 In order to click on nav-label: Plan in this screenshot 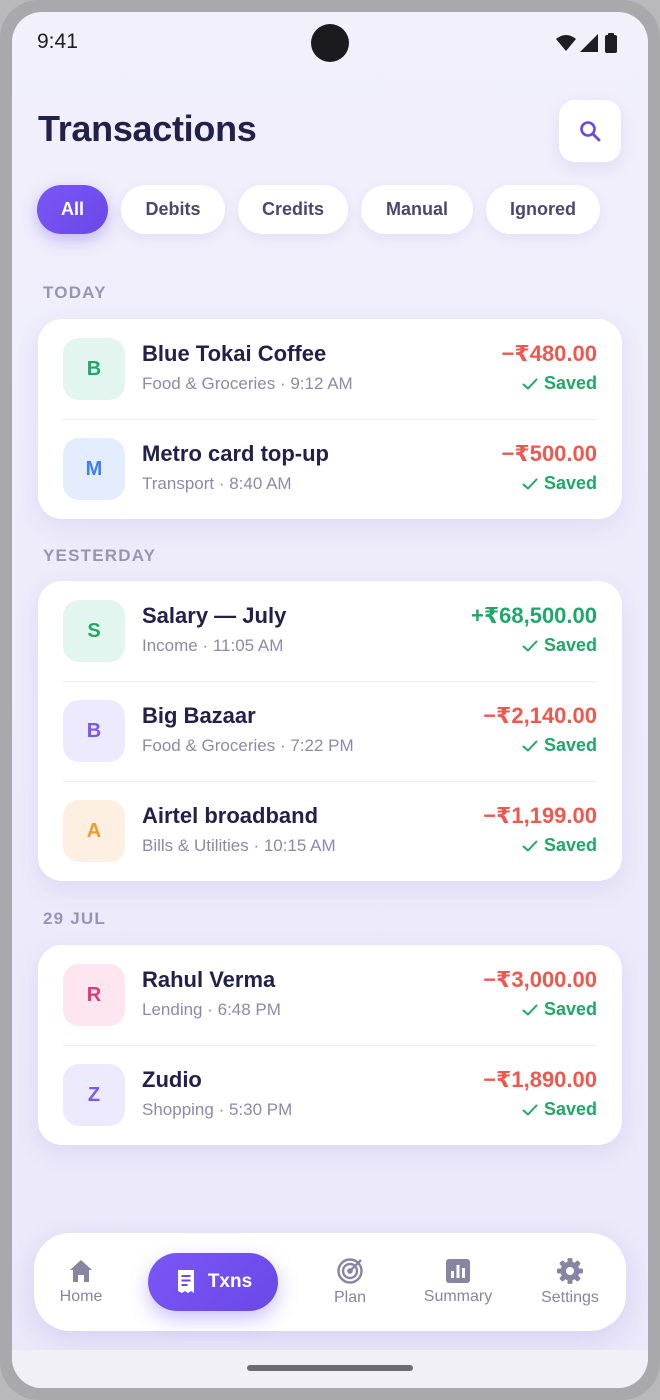, I will do `click(350, 1297)`.